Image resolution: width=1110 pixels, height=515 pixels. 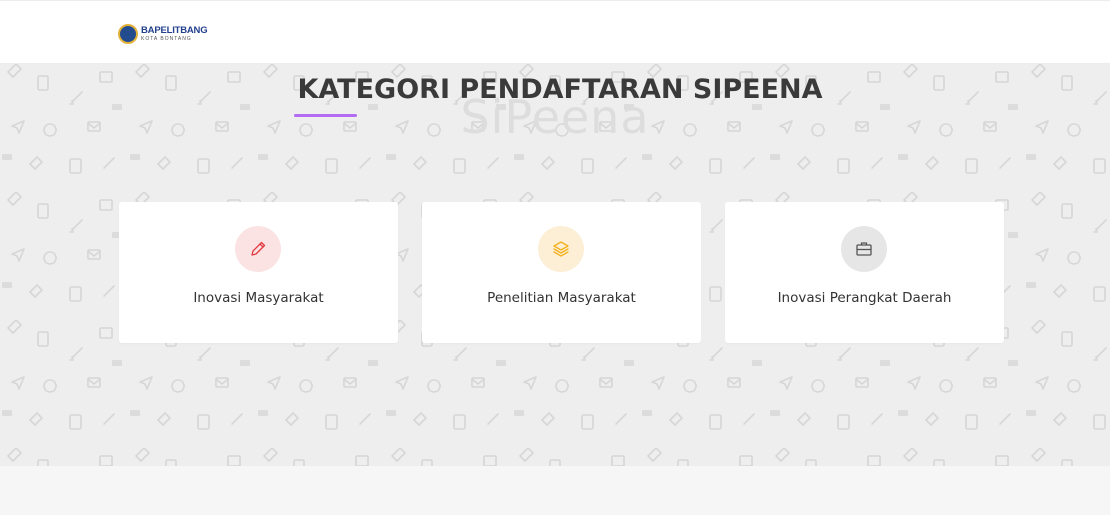 I want to click on pencil-icon, so click(x=258, y=249).